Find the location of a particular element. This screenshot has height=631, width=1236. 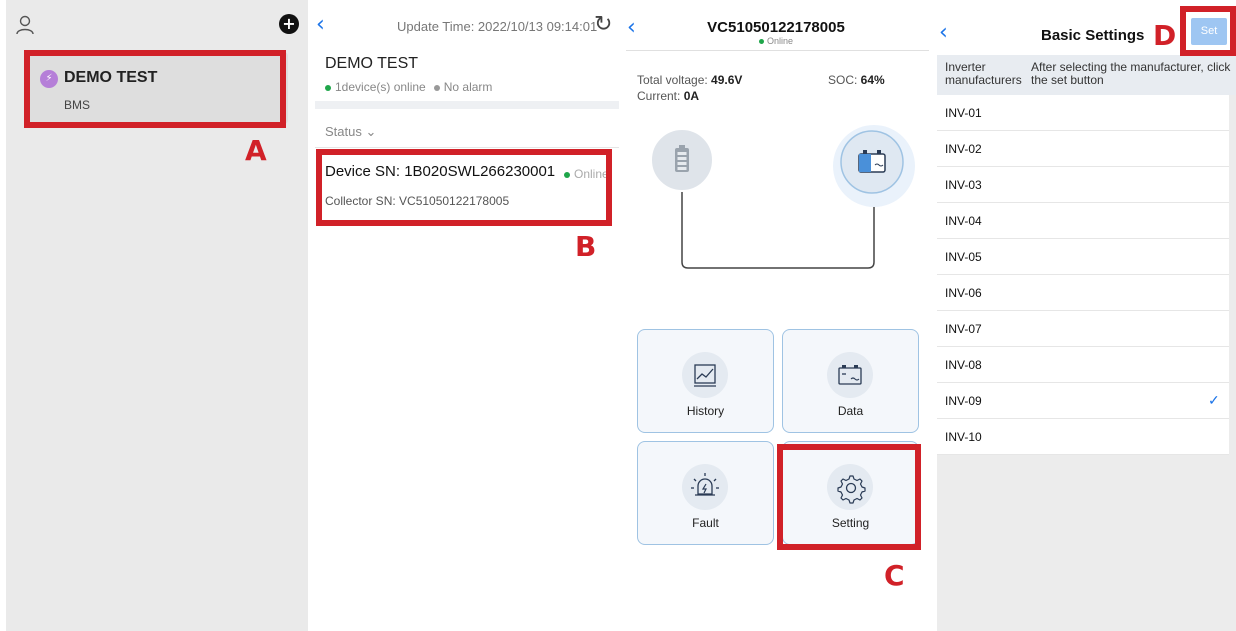

station-title: DEMO TEST is located at coordinates (372, 63).